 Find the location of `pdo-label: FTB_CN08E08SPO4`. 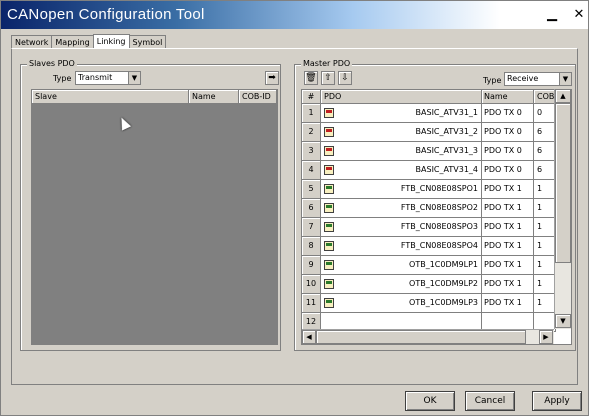

pdo-label: FTB_CN08E08SPO4 is located at coordinates (439, 245).